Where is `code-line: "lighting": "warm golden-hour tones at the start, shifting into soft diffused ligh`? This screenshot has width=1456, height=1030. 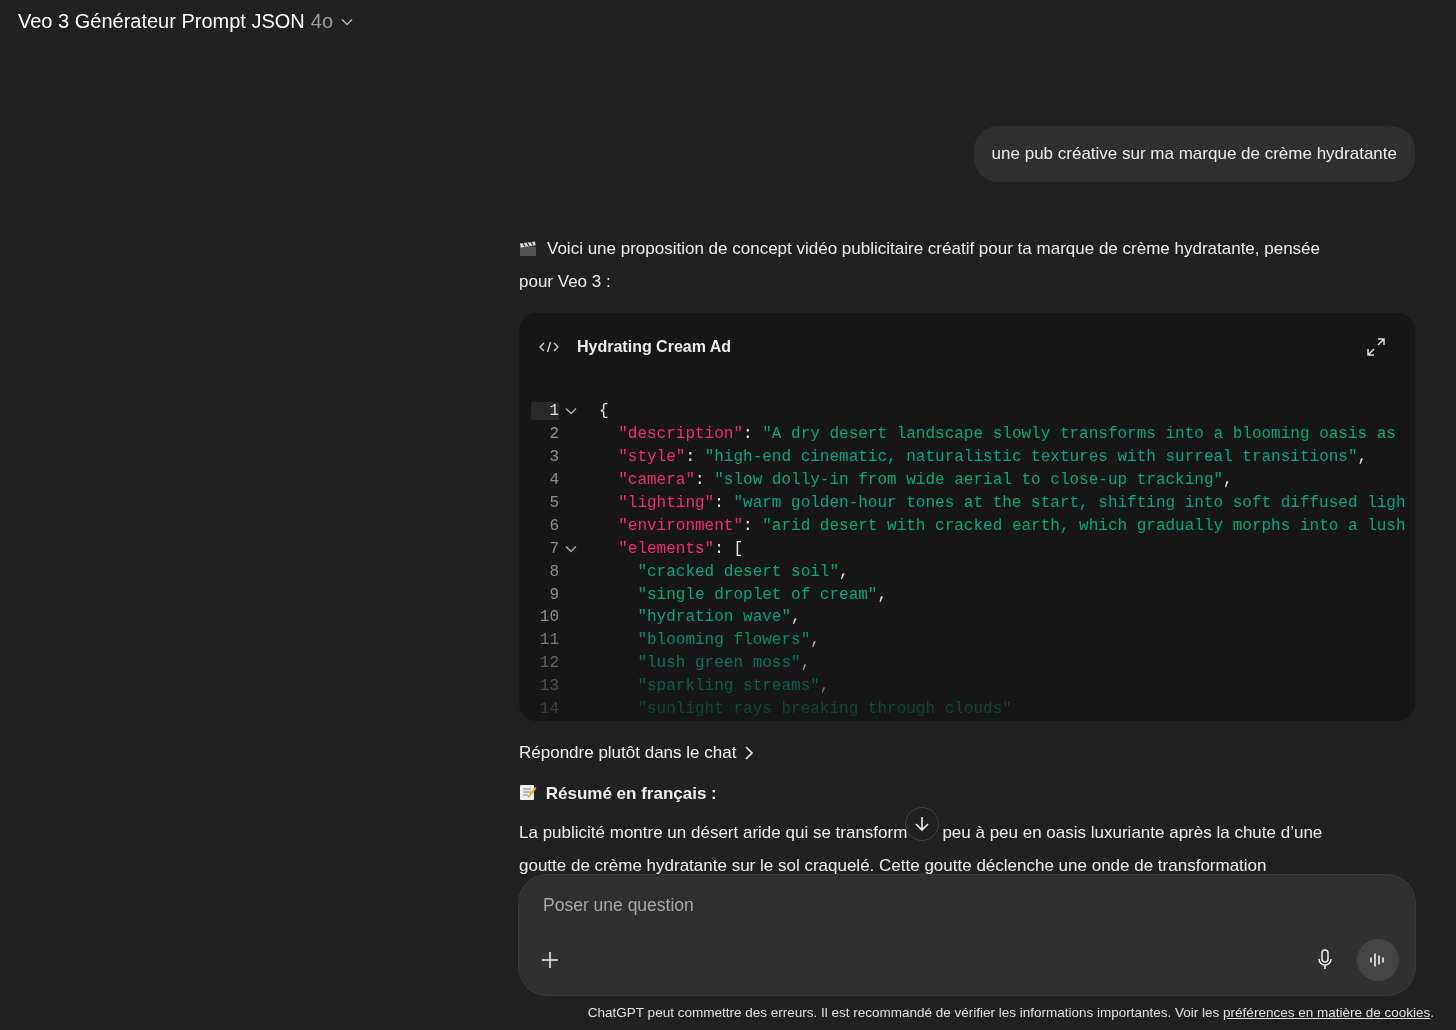
code-line: "lighting": "warm golden-hour tones at the start, shifting into soft diffused ligh is located at coordinates (1011, 503).